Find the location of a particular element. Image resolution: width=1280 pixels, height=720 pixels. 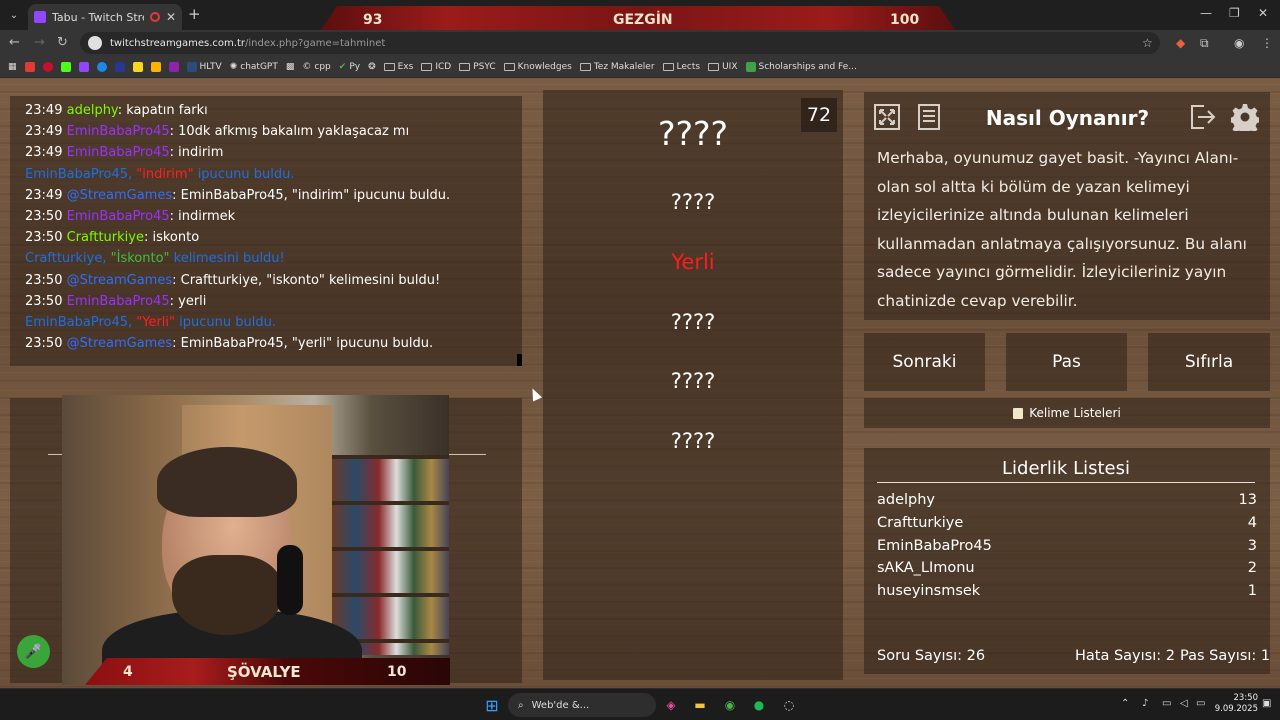

bookmark-qr: ▩ is located at coordinates (290, 67).